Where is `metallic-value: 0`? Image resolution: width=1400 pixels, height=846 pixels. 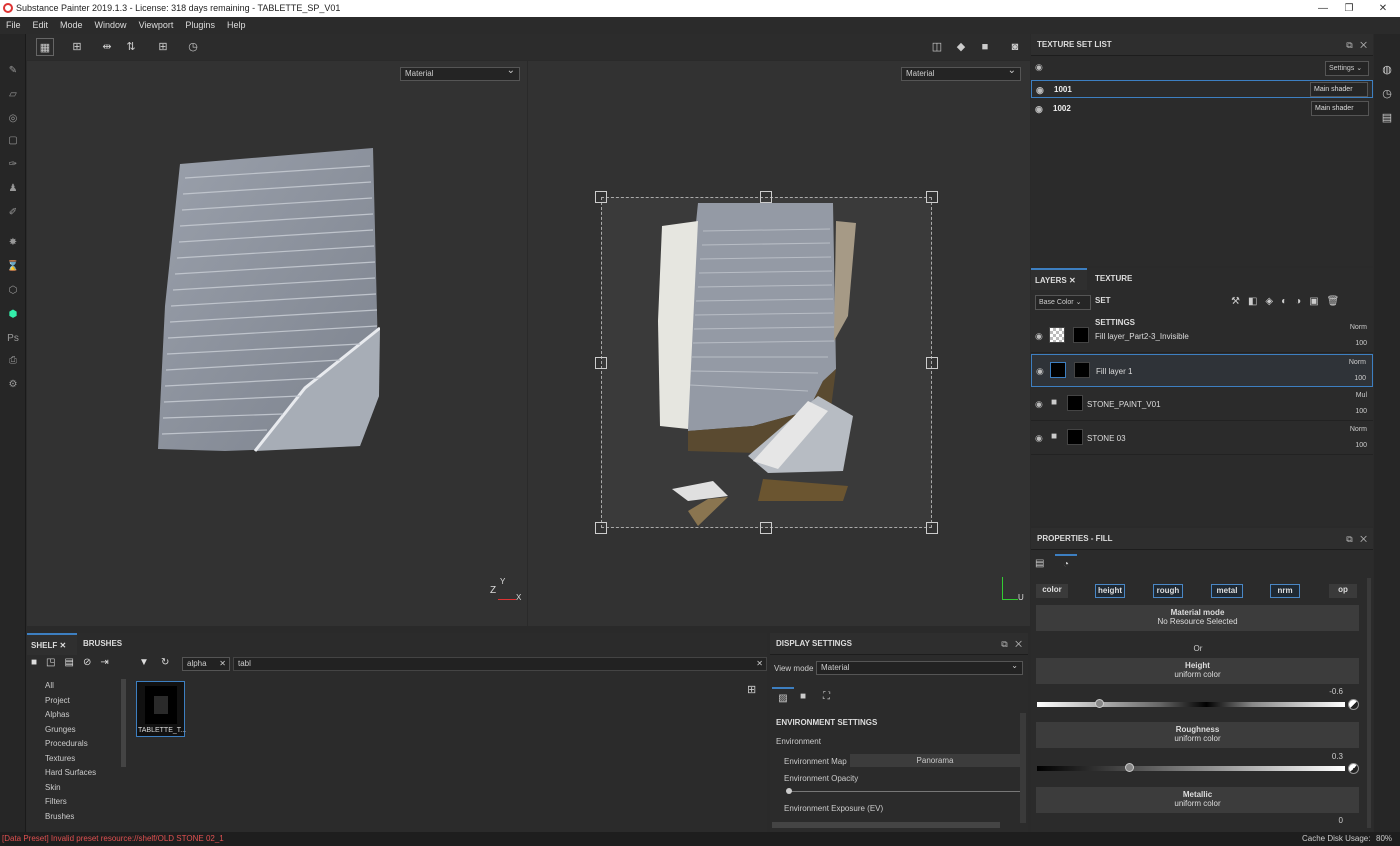 metallic-value: 0 is located at coordinates (1341, 820).